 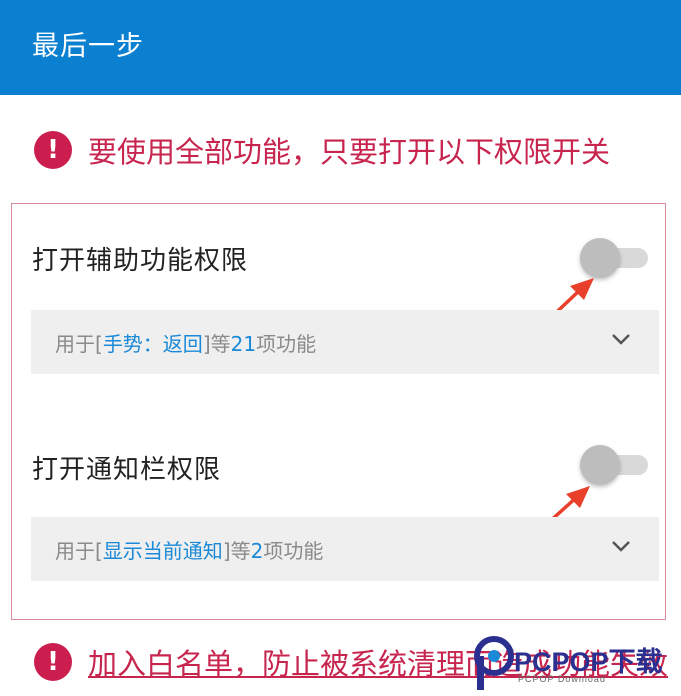 What do you see at coordinates (345, 342) in the screenshot?
I see `accessibility-features-row: 用于[手势：返回]等21项功能` at bounding box center [345, 342].